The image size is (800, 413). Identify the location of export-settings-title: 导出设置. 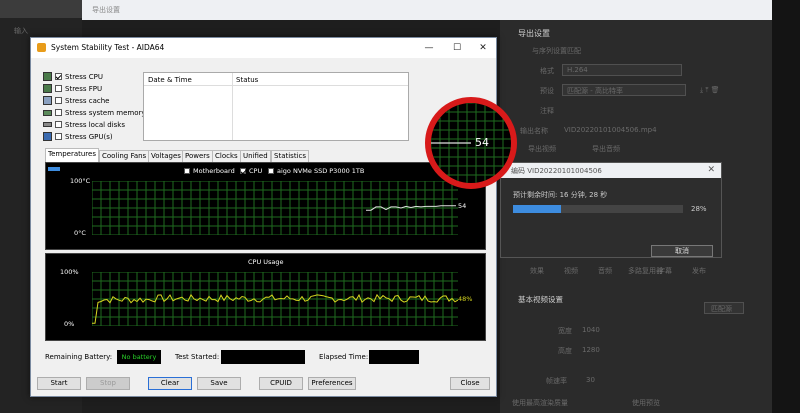
(534, 33).